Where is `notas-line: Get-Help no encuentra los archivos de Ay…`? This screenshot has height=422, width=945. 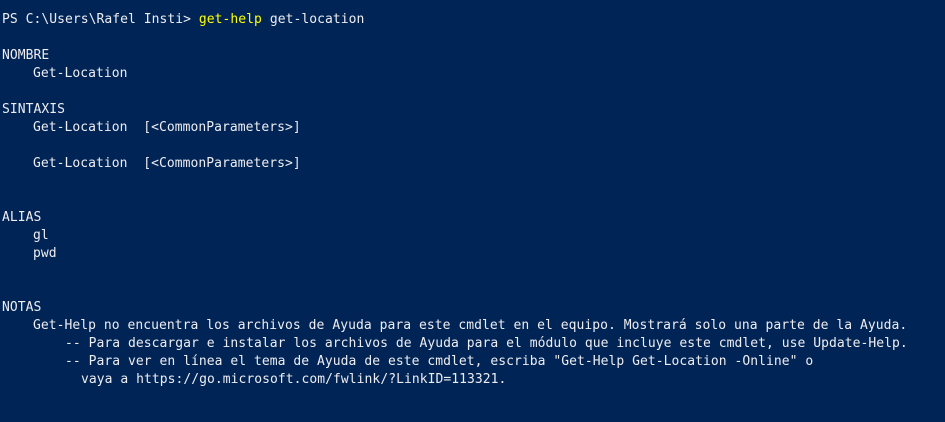
notas-line: Get-Help no encuentra los archivos de Ay… is located at coordinates (470, 325).